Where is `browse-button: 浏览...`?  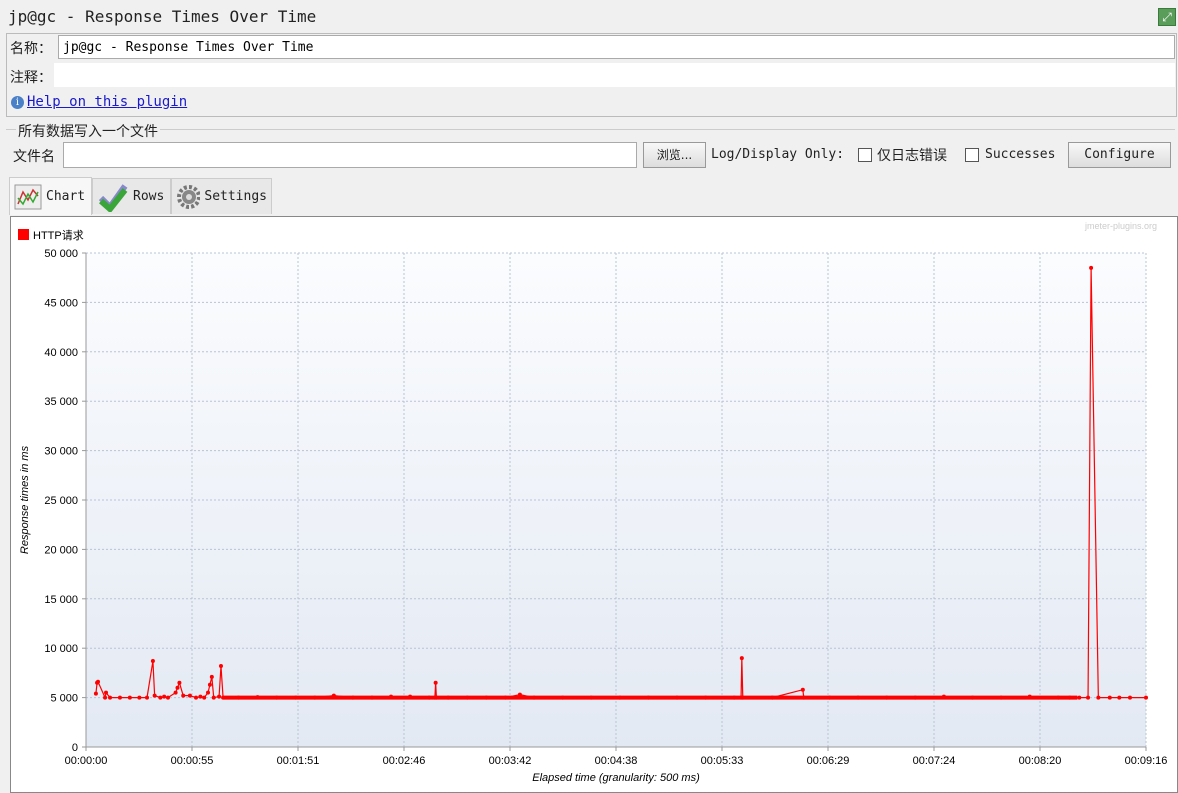 browse-button: 浏览... is located at coordinates (674, 155).